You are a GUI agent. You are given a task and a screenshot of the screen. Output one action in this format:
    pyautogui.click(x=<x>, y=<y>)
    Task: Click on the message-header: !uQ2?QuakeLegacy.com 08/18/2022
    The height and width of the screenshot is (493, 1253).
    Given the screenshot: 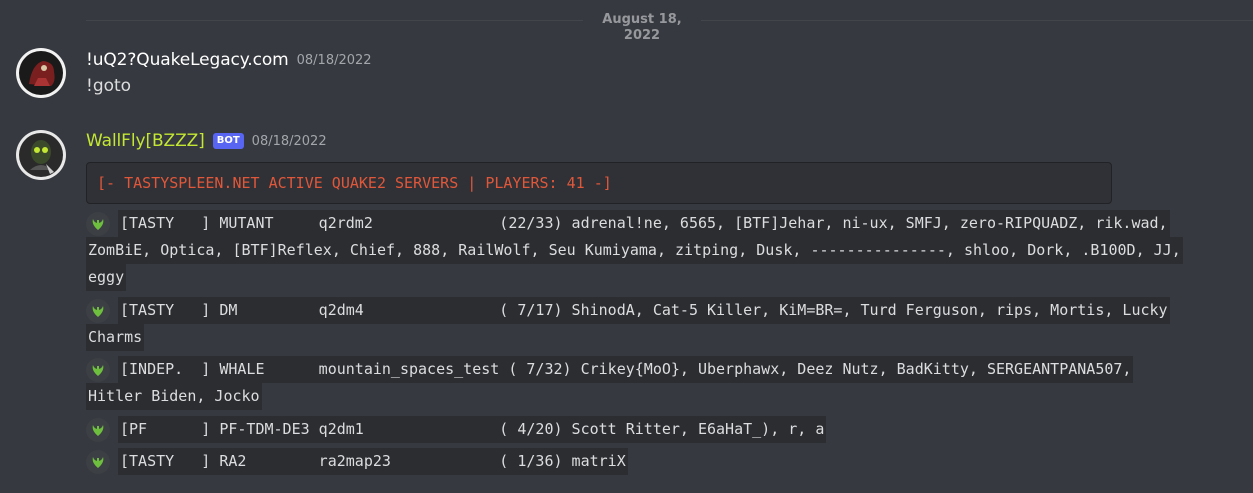 What is the action you would take?
    pyautogui.click(x=229, y=60)
    